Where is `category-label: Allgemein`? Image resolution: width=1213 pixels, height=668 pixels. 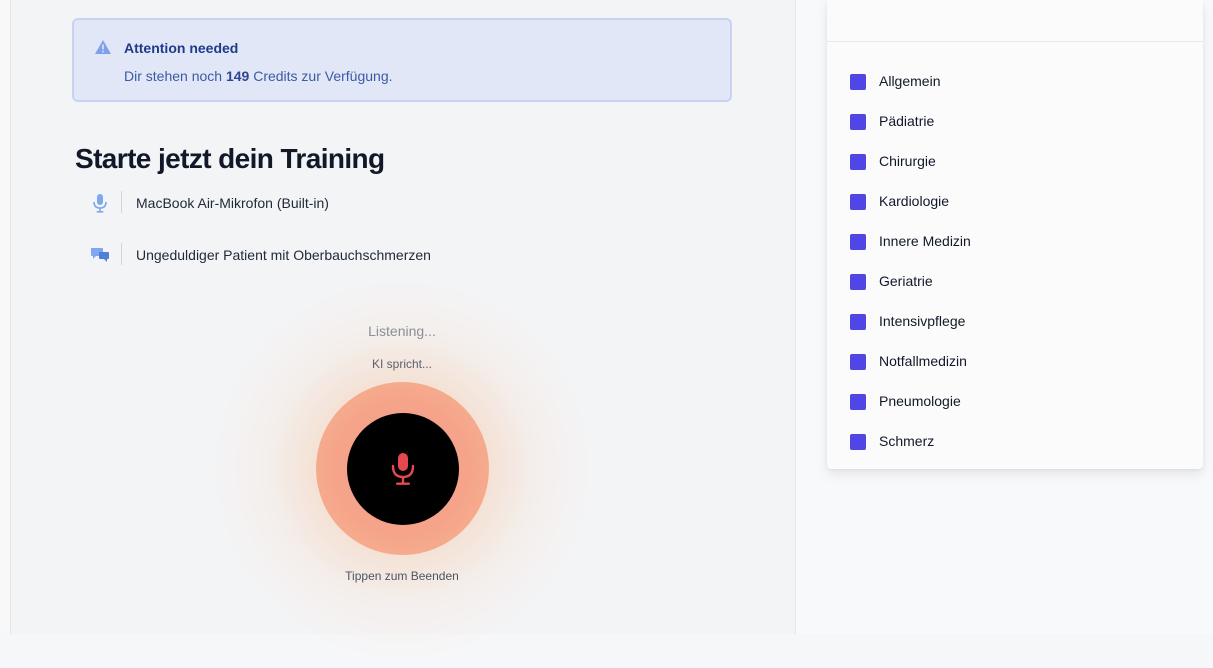 category-label: Allgemein is located at coordinates (910, 81).